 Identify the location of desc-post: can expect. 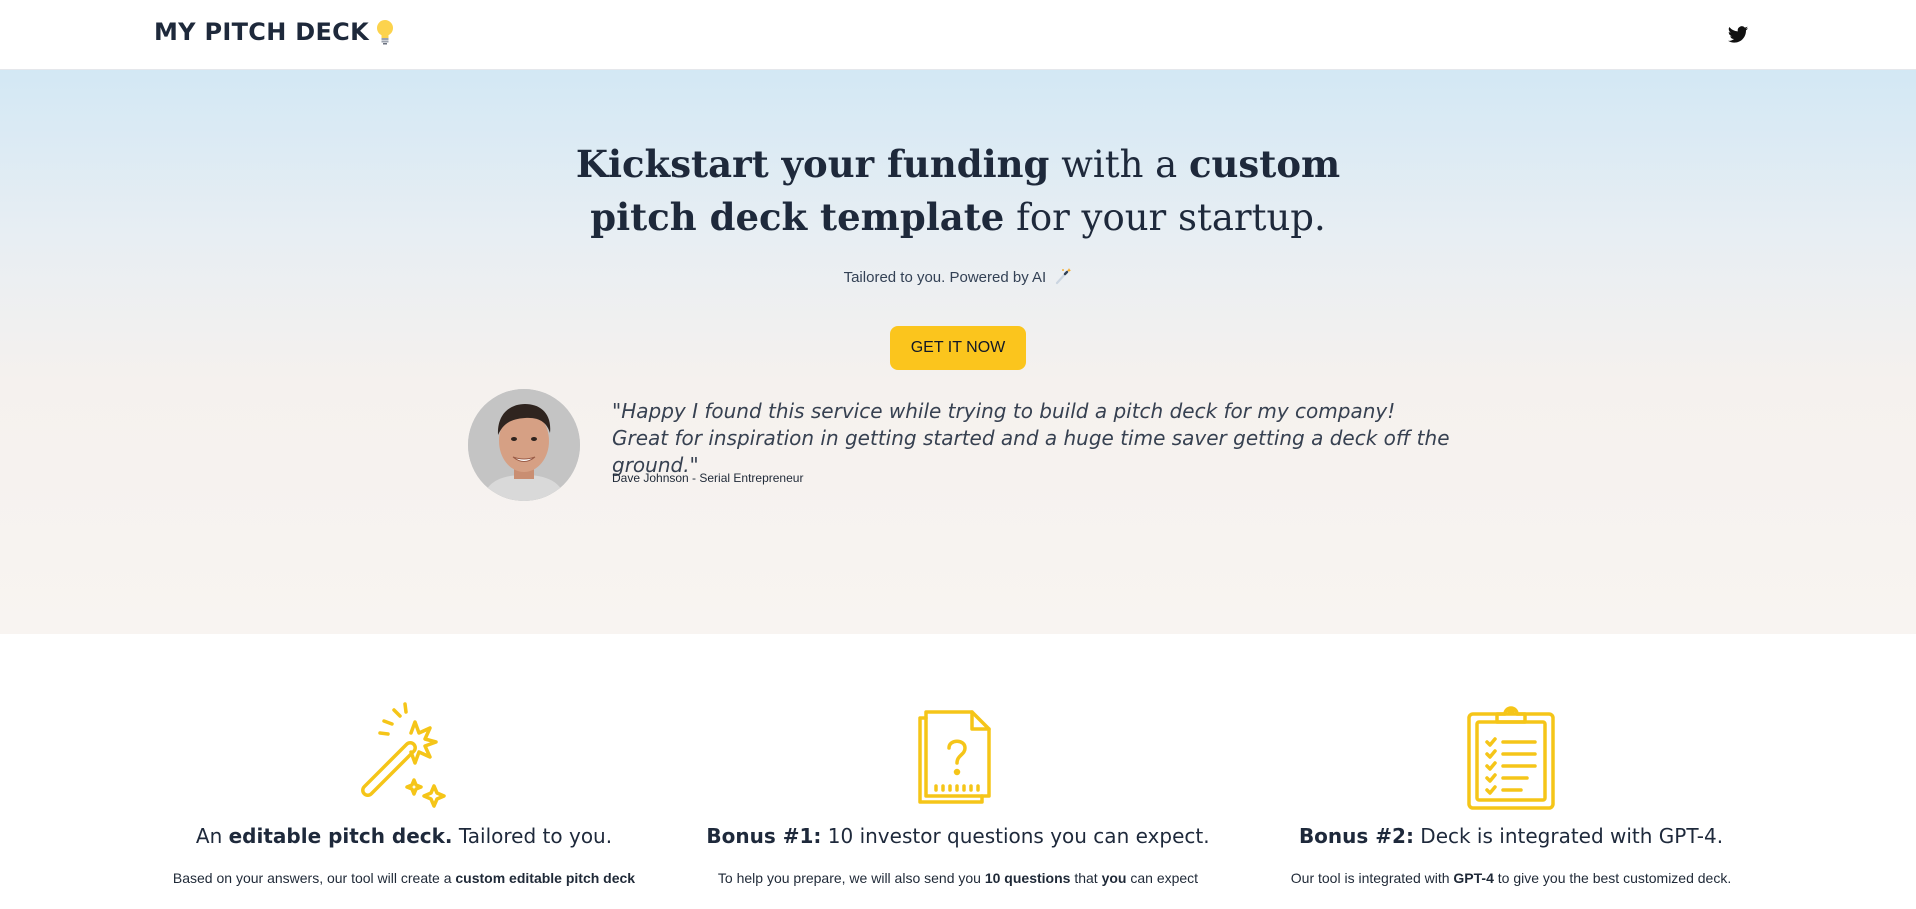
(1162, 878).